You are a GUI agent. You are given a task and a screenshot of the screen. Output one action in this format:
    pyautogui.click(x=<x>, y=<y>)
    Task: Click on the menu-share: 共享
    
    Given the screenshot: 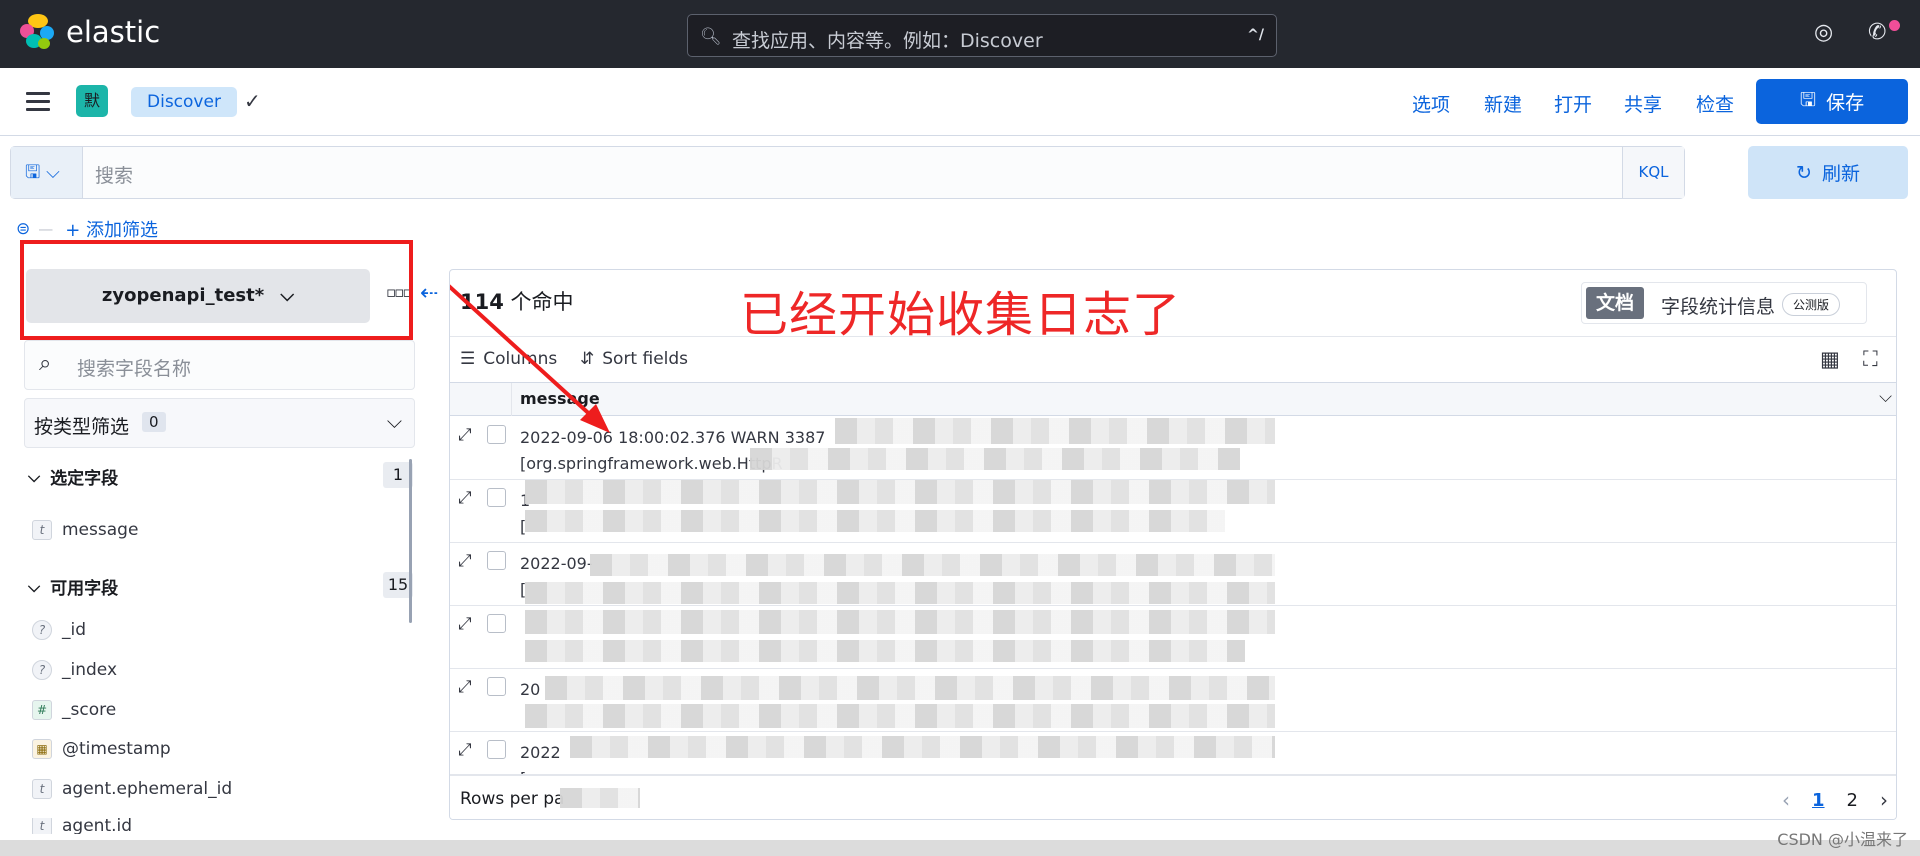 What is the action you would take?
    pyautogui.click(x=1643, y=103)
    